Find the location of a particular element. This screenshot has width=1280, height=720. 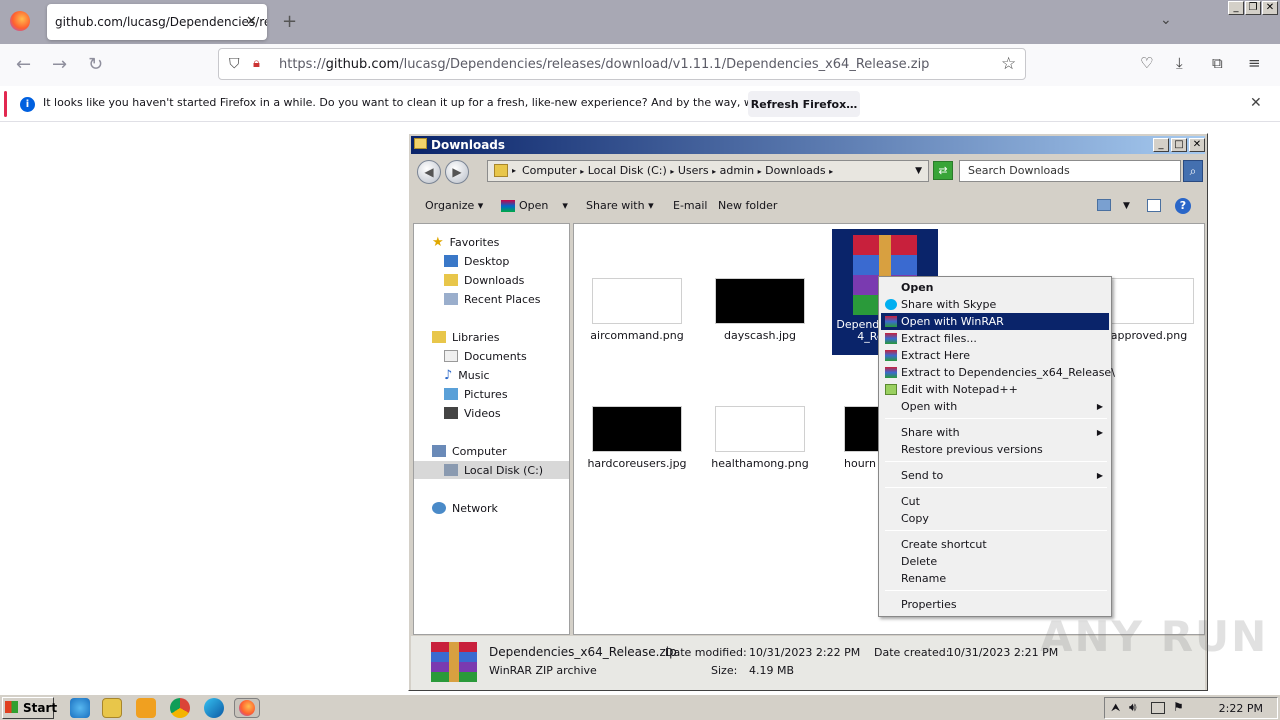

file-item: dayscash.jpg is located at coordinates (760, 310).